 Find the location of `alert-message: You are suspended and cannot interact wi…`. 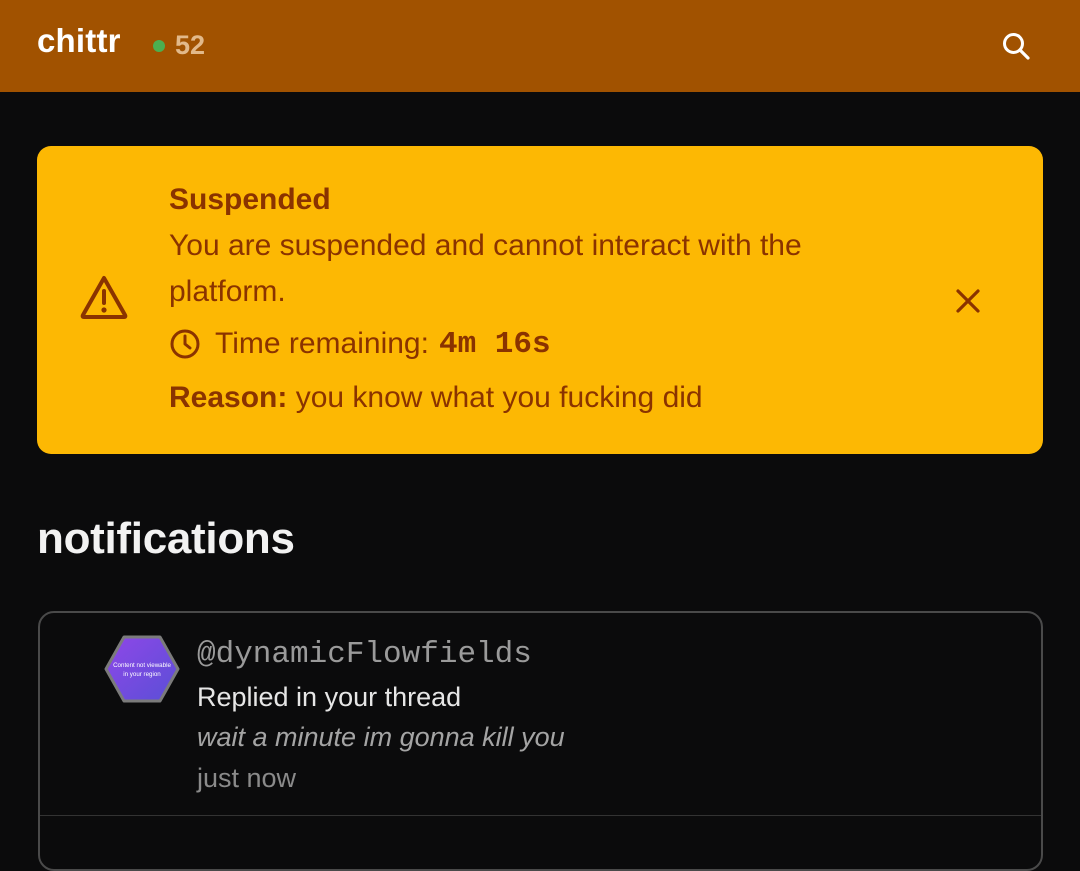

alert-message: You are suspended and cannot interact wi… is located at coordinates (485, 268).